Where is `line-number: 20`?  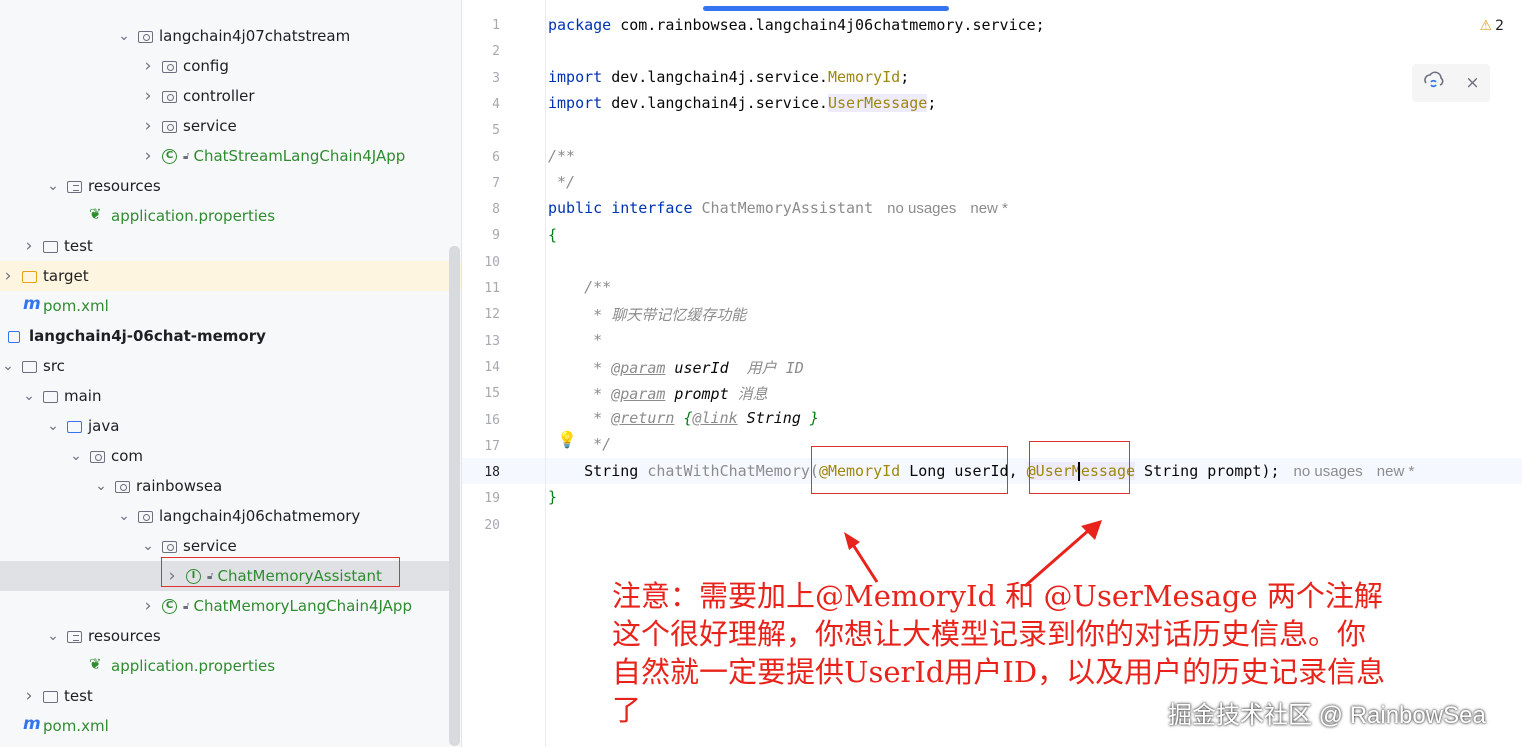 line-number: 20 is located at coordinates (481, 525).